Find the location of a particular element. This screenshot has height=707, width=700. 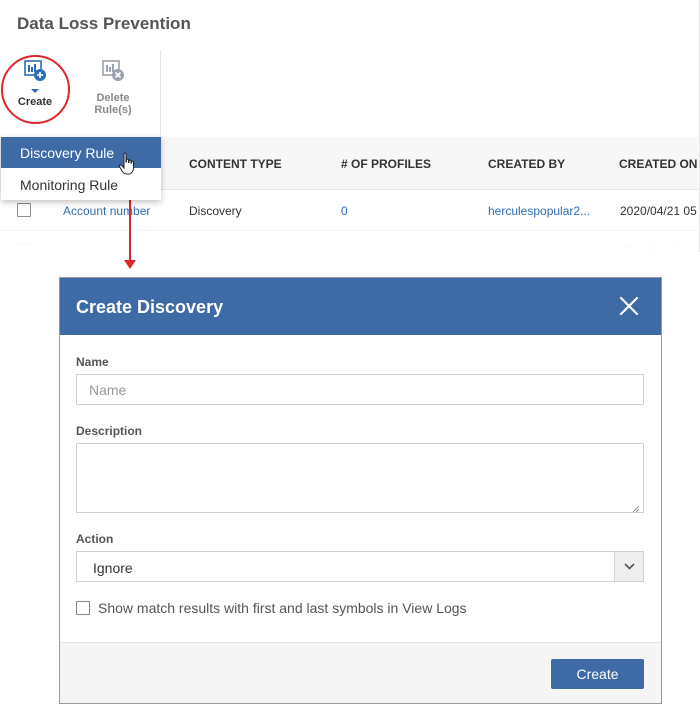

description-label: Description is located at coordinates (109, 431).